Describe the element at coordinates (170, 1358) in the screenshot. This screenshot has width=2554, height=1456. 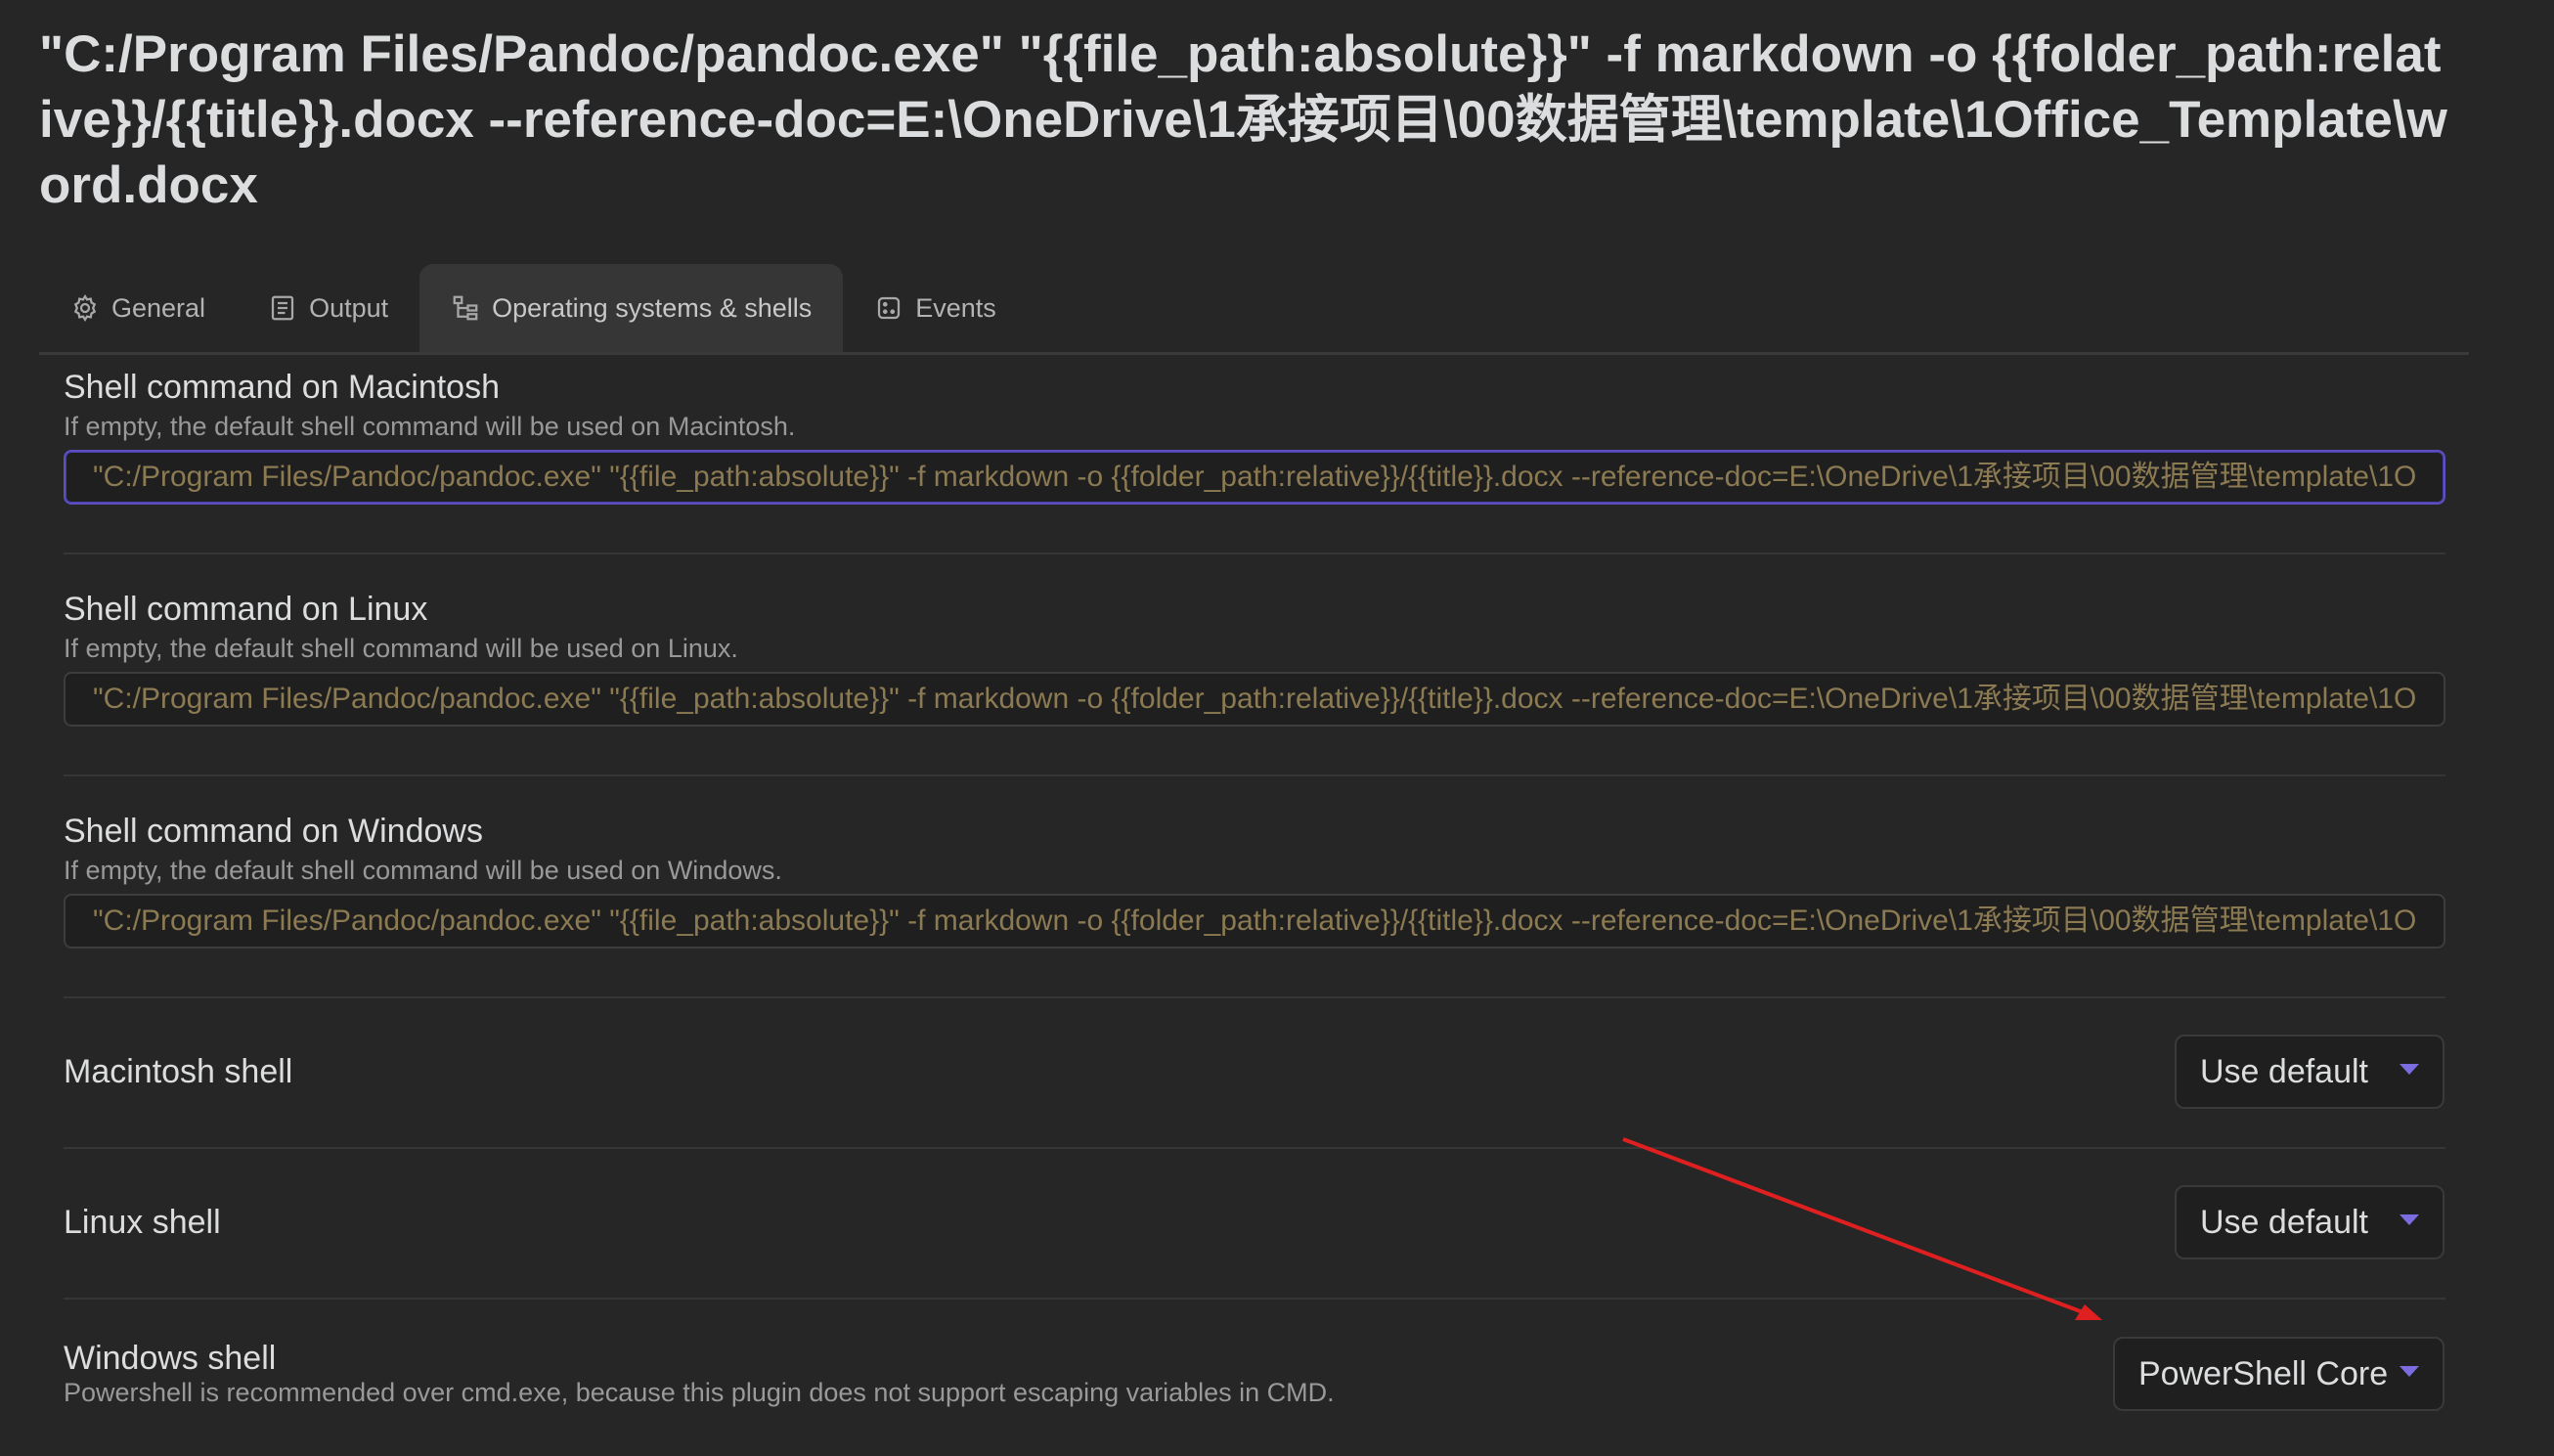
I see `windows-shell-label: Windows shell` at that location.